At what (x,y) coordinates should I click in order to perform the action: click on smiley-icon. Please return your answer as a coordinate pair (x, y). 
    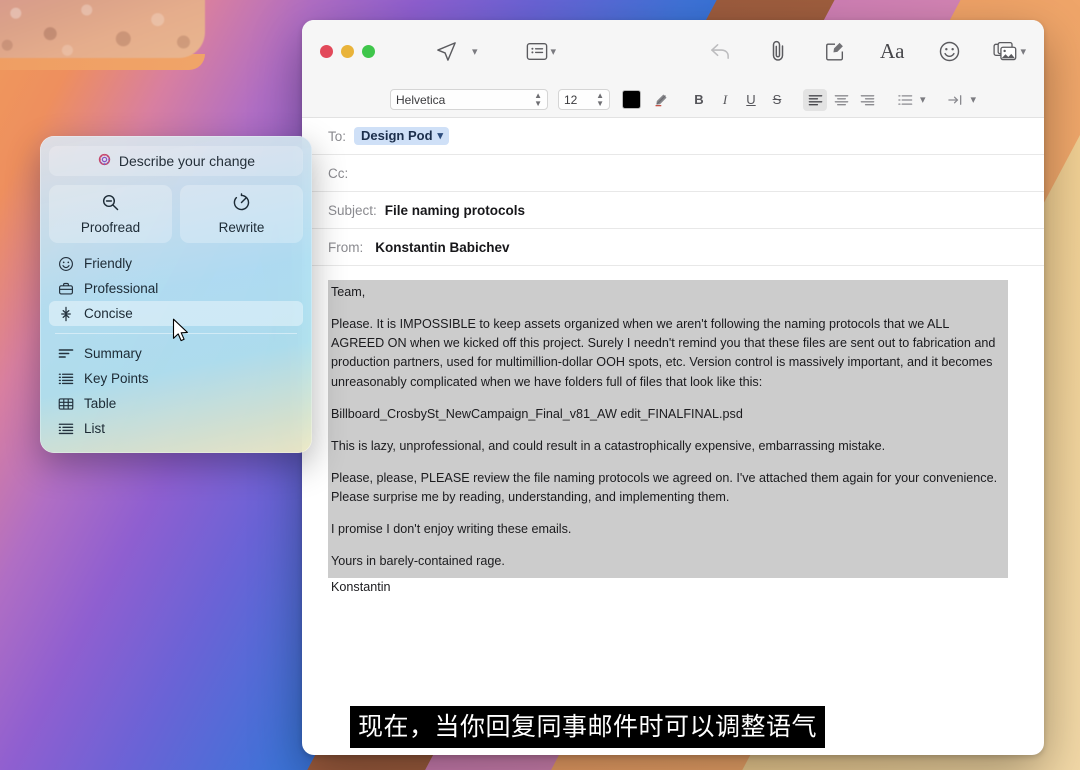
    Looking at the image, I should click on (65, 264).